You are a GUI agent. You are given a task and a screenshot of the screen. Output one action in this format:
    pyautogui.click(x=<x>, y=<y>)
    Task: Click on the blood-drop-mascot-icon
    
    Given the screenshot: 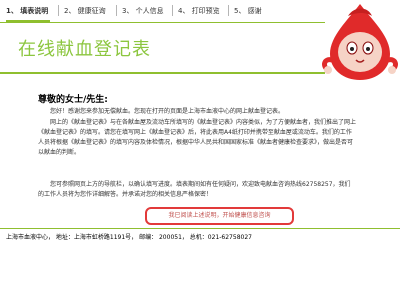 What is the action you would take?
    pyautogui.click(x=360, y=41)
    